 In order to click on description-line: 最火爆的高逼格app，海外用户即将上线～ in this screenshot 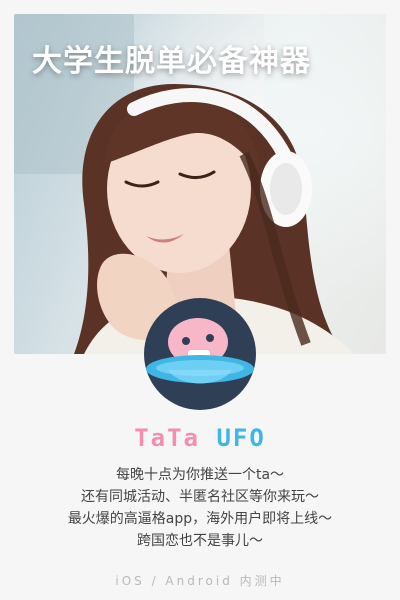, I will do `click(200, 519)`.